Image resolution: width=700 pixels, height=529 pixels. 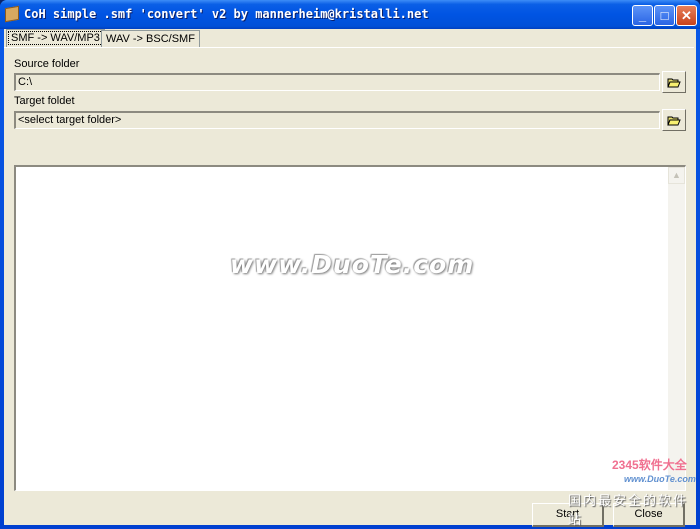 What do you see at coordinates (676, 175) in the screenshot?
I see `scroll-up-arrow-icon: ▲` at bounding box center [676, 175].